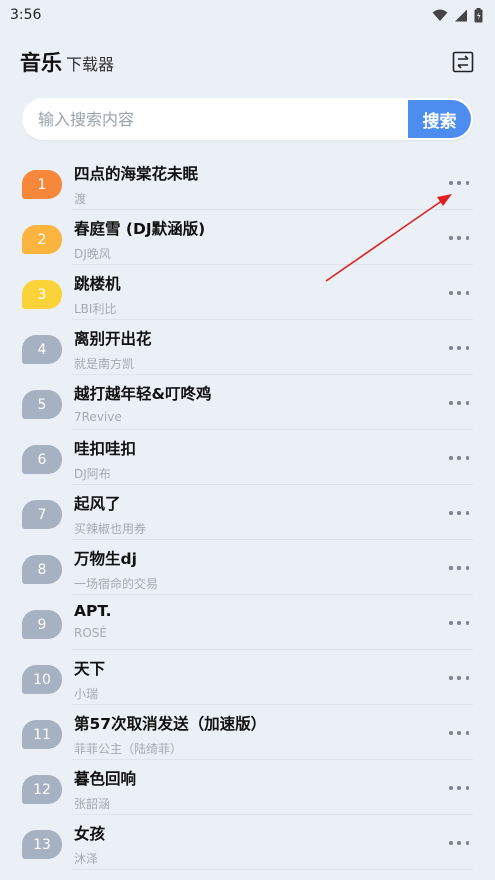 The height and width of the screenshot is (880, 495). Describe the element at coordinates (247, 512) in the screenshot. I see `song-row: 7 起风了 买辣椒也用券` at that location.